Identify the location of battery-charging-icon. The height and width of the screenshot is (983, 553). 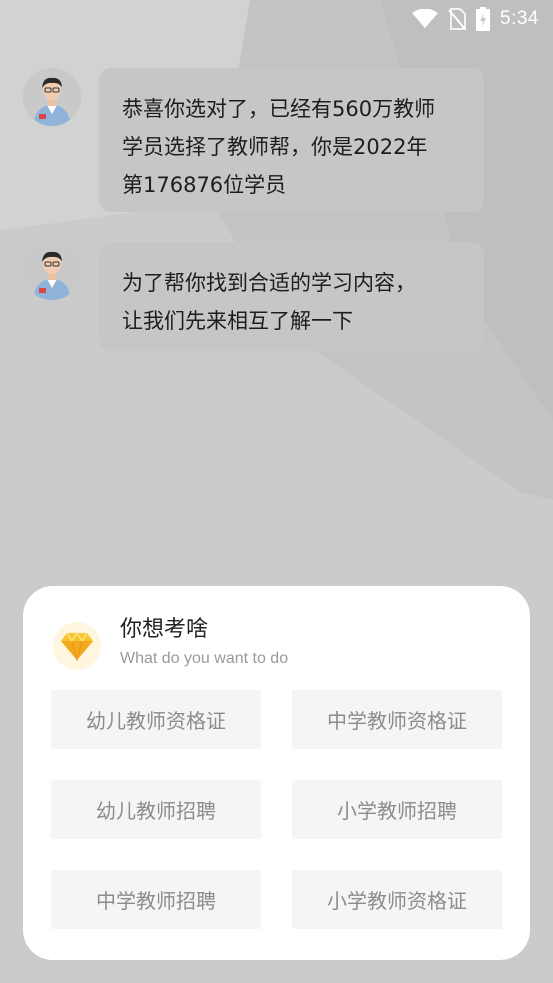
(483, 19).